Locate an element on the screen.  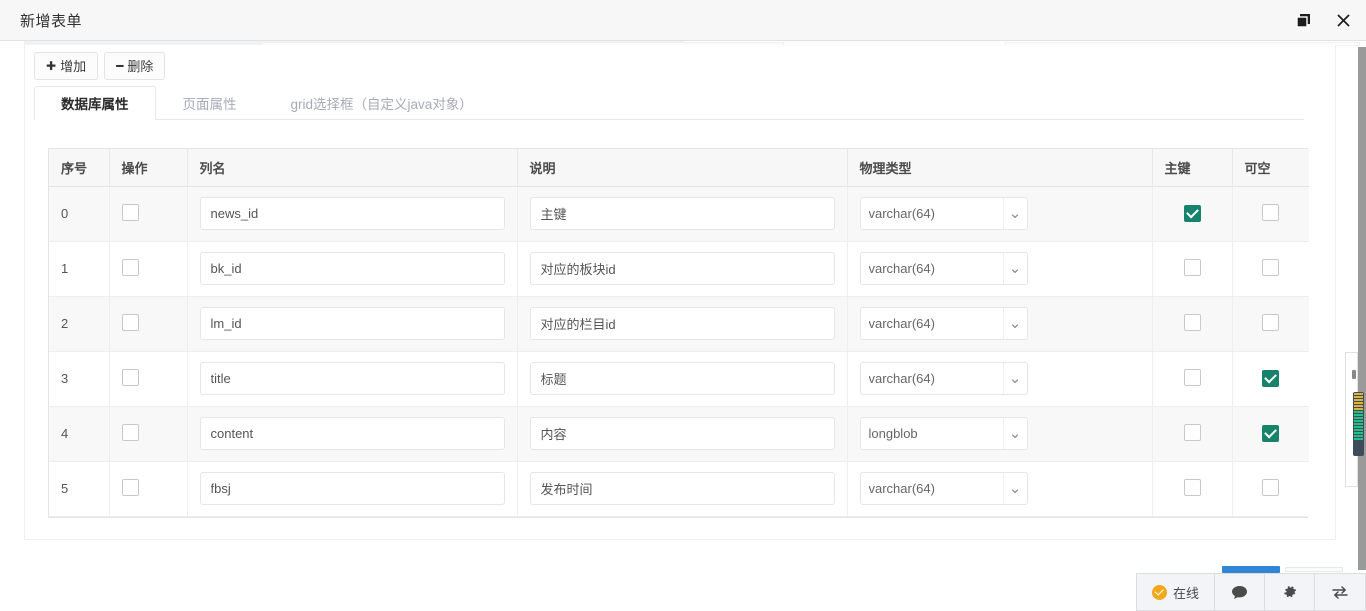
settings-button is located at coordinates (1290, 592).